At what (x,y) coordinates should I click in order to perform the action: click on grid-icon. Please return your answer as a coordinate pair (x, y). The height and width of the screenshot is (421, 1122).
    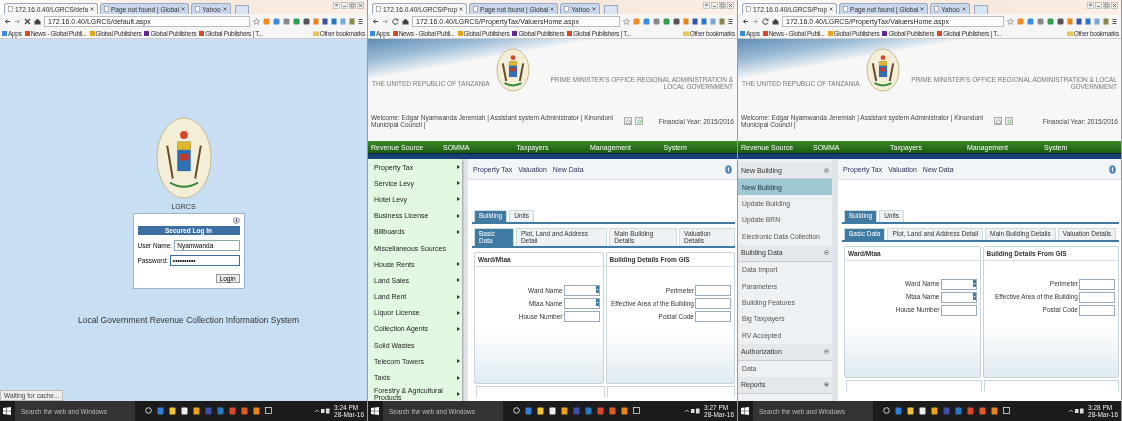
    Looking at the image, I should click on (372, 33).